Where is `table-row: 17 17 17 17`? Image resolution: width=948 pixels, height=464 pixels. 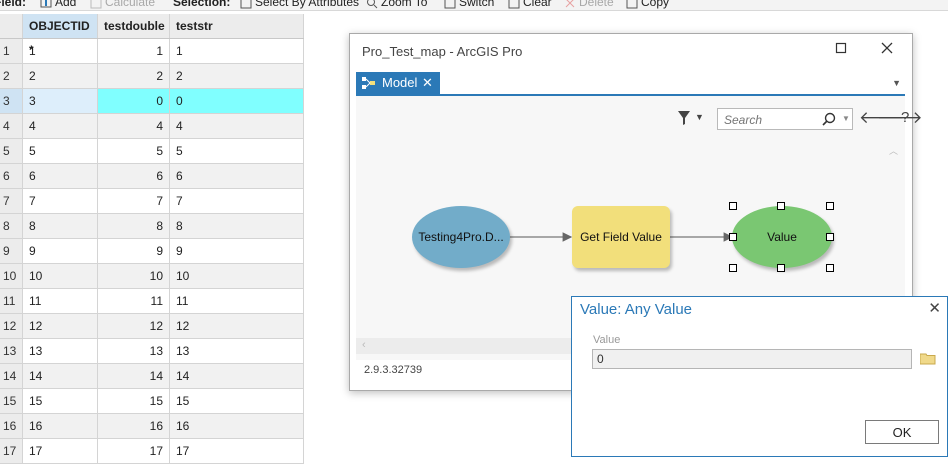
table-row: 17 17 17 17 is located at coordinates (152, 451).